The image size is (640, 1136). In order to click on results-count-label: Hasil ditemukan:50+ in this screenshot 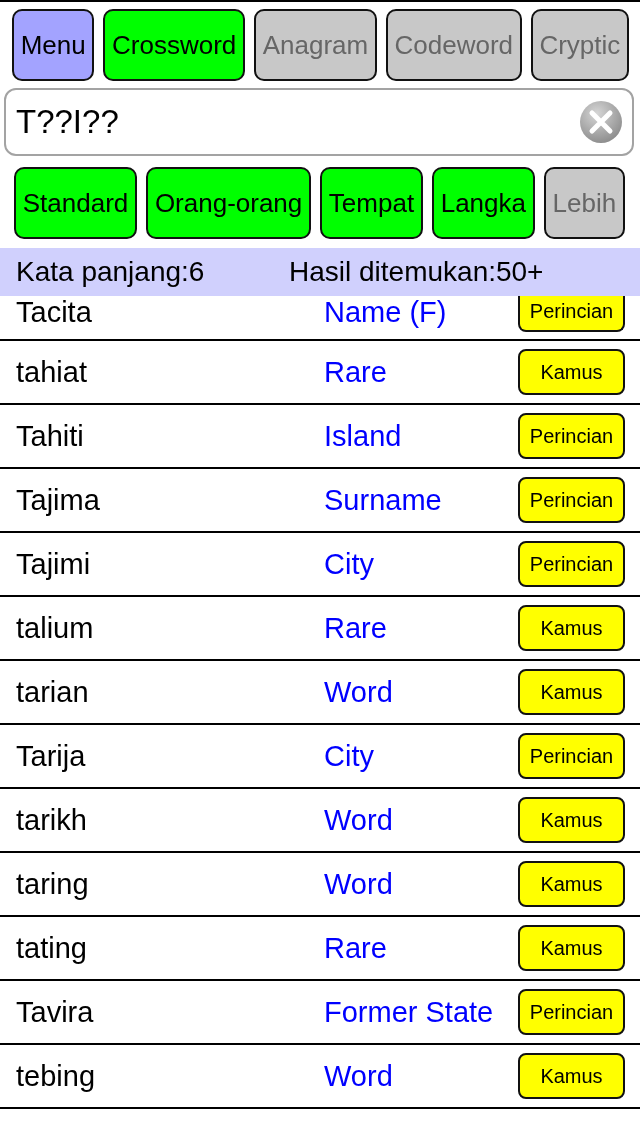, I will do `click(416, 272)`.